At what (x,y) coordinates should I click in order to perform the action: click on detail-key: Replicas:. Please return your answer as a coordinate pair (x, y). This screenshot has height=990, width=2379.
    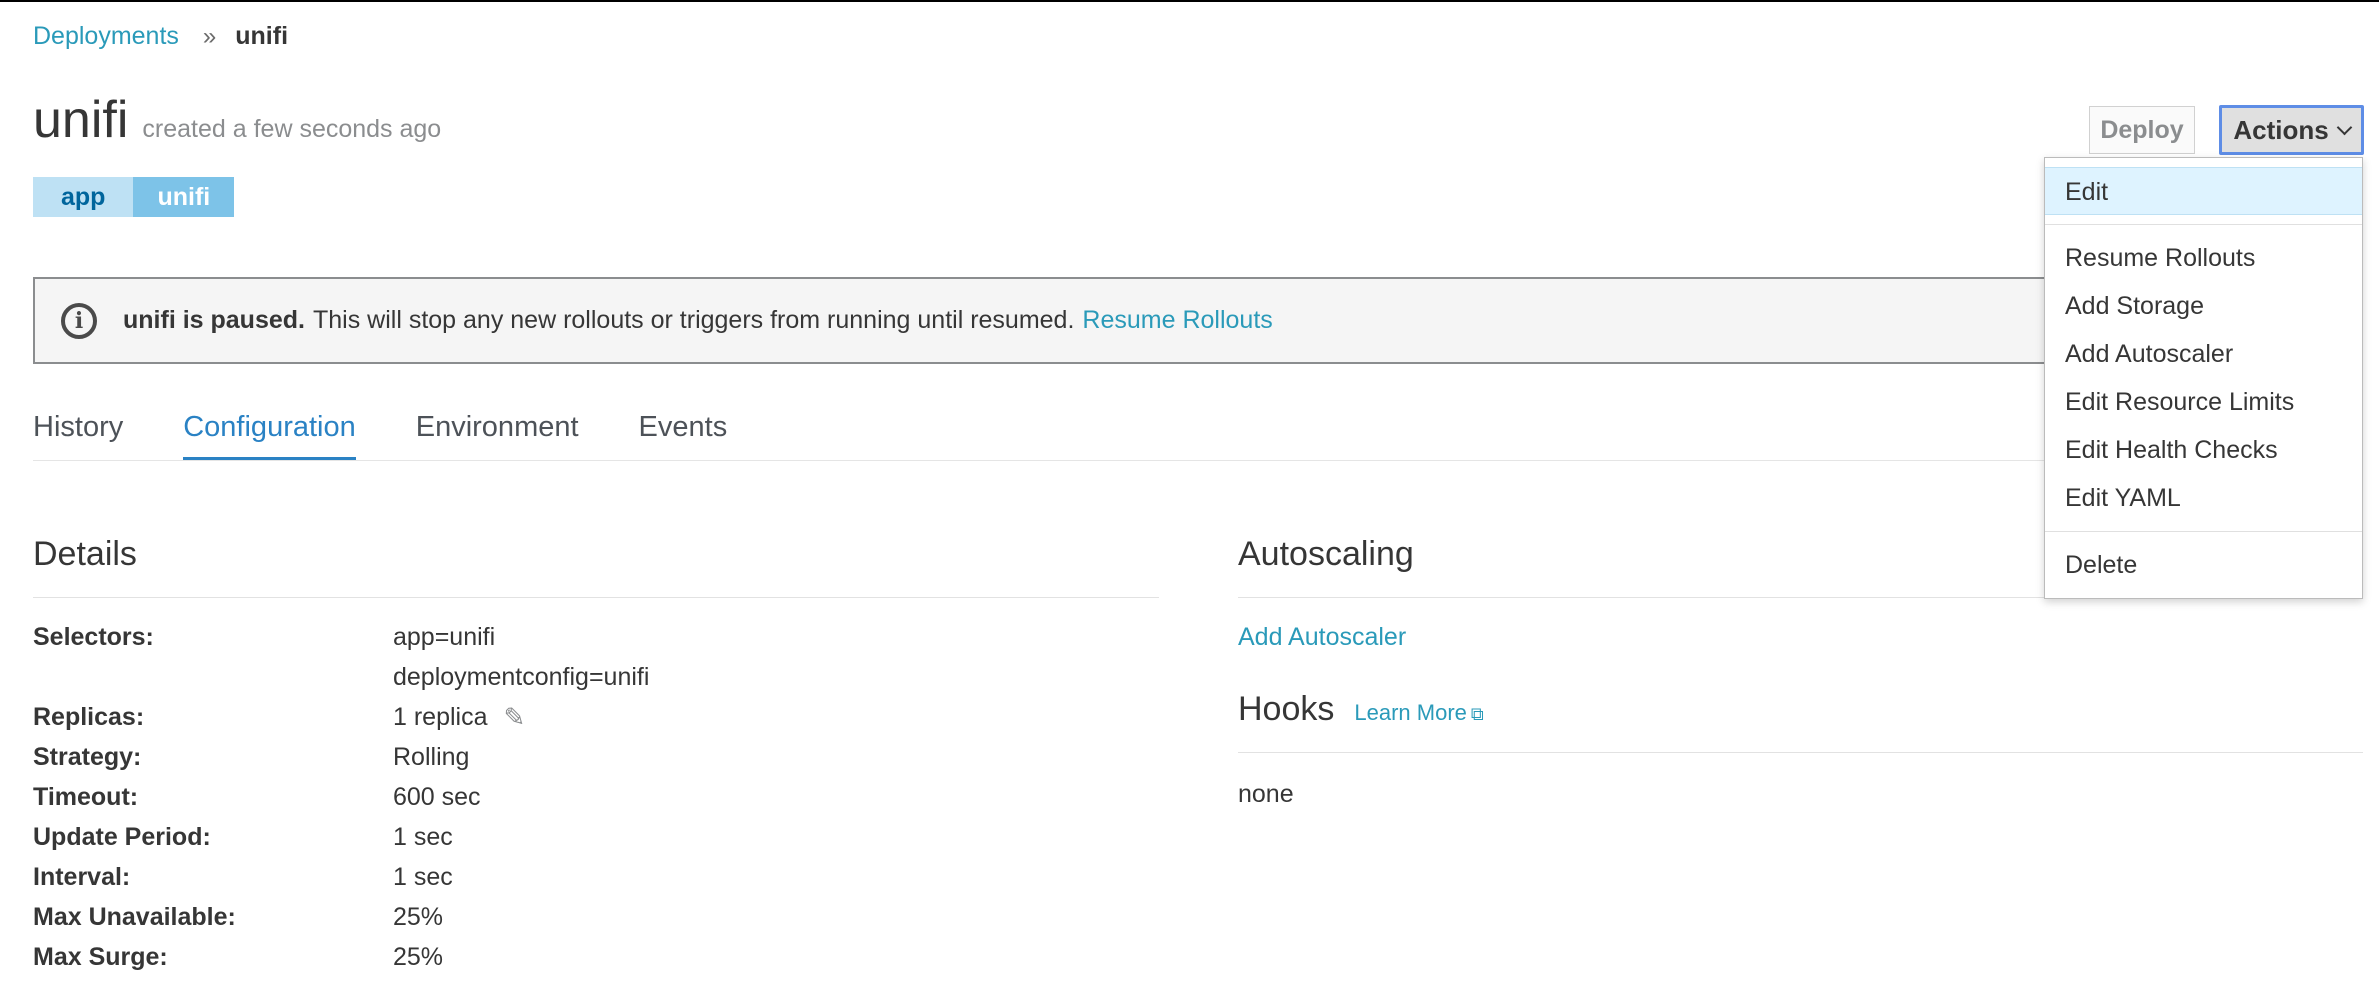
    Looking at the image, I should click on (89, 717).